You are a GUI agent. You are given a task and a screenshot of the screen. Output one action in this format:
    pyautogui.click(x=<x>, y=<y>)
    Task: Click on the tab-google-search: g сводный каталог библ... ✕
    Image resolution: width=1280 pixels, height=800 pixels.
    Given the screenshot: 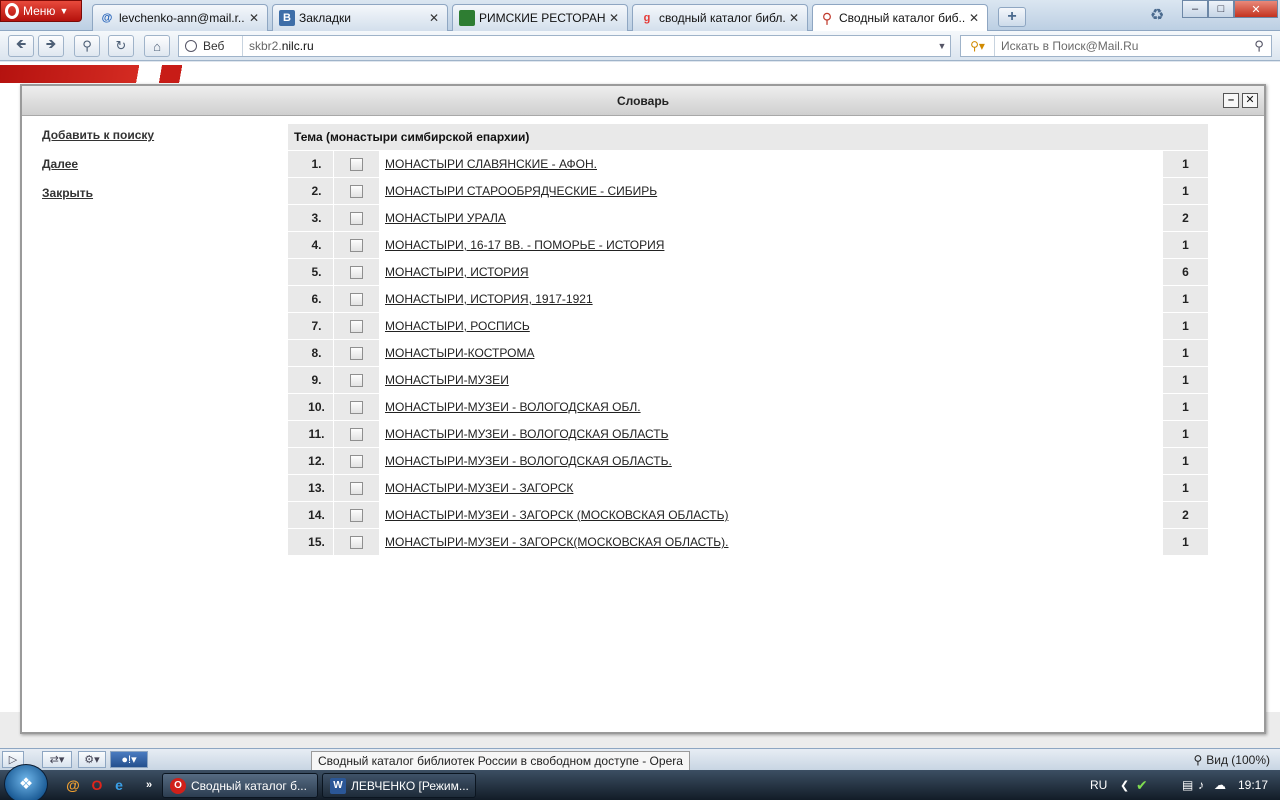 What is the action you would take?
    pyautogui.click(x=720, y=17)
    